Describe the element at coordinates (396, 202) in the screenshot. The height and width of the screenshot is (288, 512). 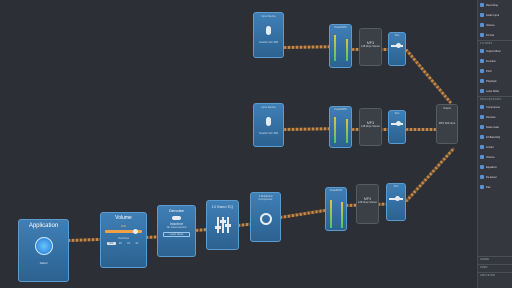
I see `pan-node-3: Pan` at that location.